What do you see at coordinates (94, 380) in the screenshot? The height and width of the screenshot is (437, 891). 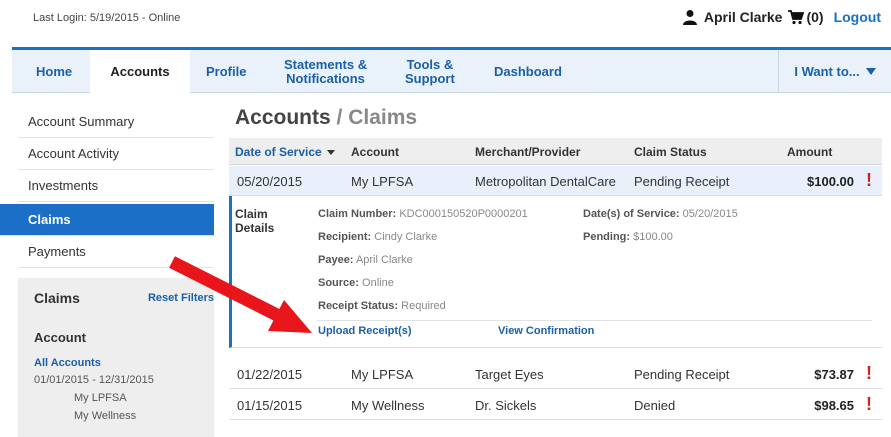 I see `filter-date-range: 01/01/2015 - 12/31/2015` at bounding box center [94, 380].